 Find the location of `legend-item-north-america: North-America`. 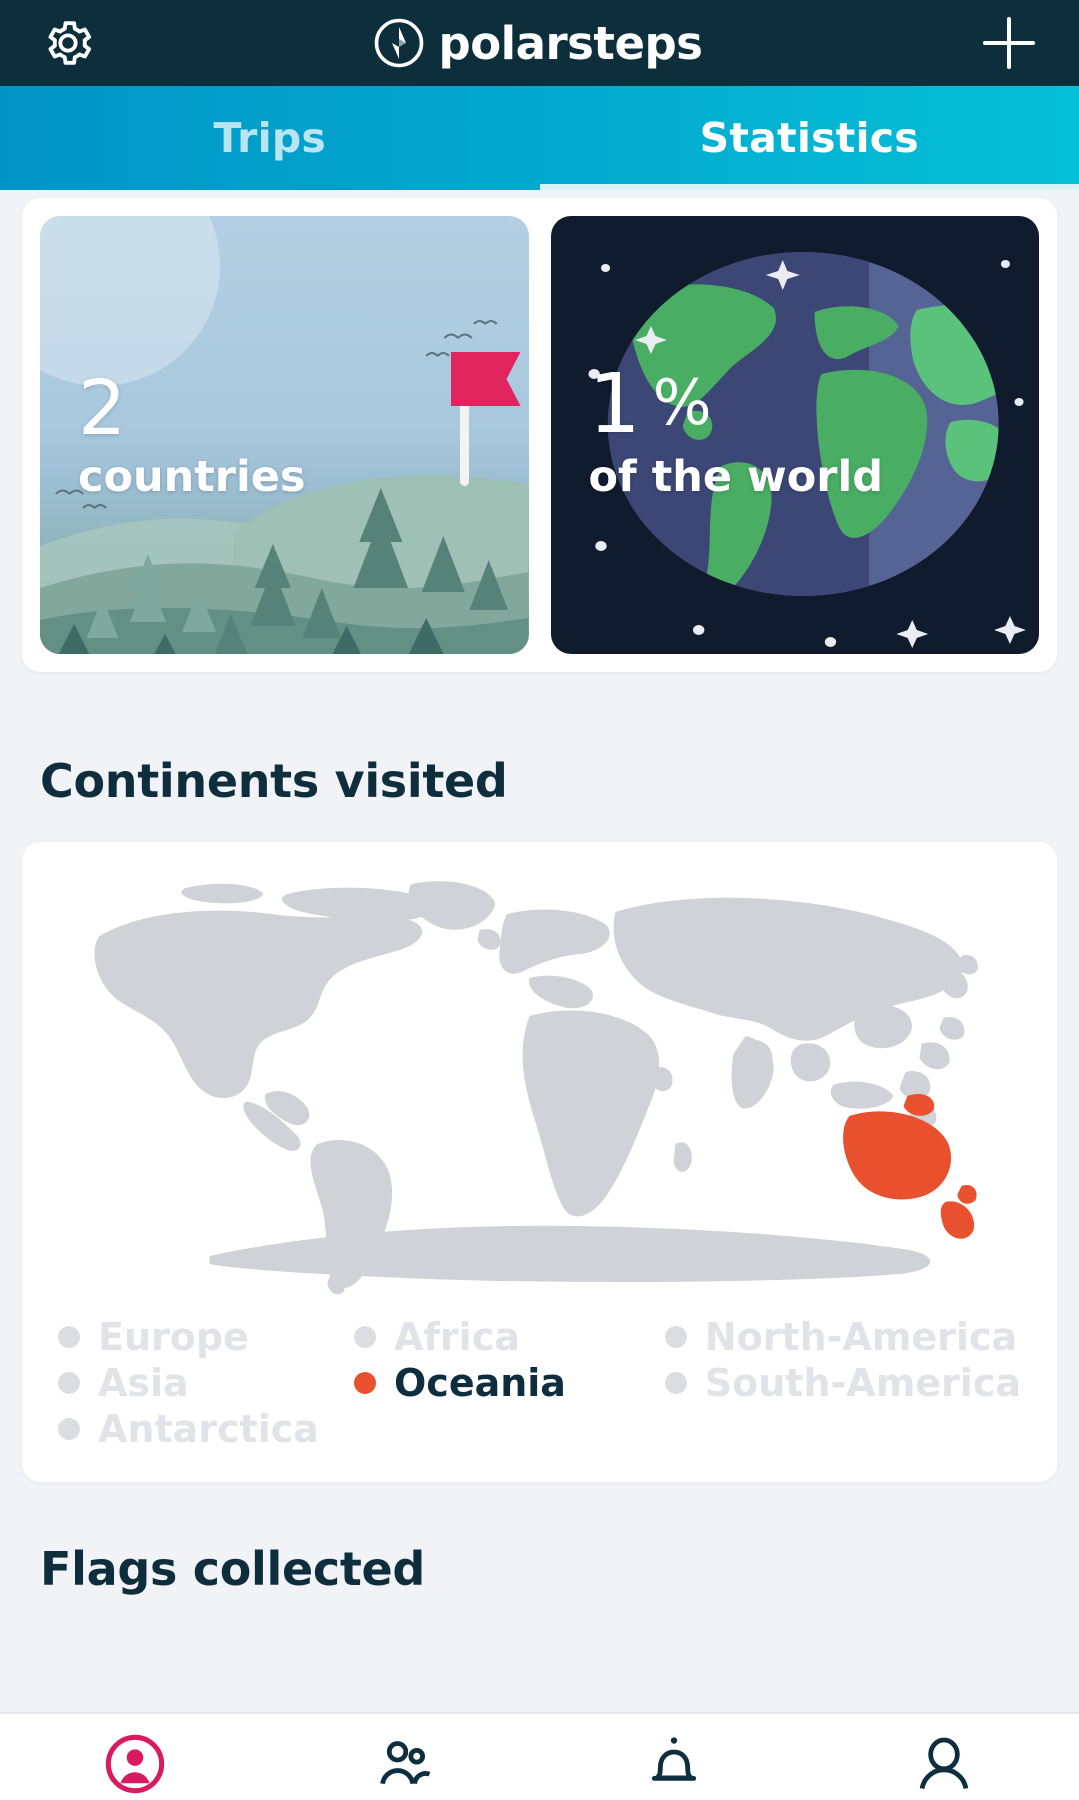

legend-item-north-america: North-America is located at coordinates (842, 1337).